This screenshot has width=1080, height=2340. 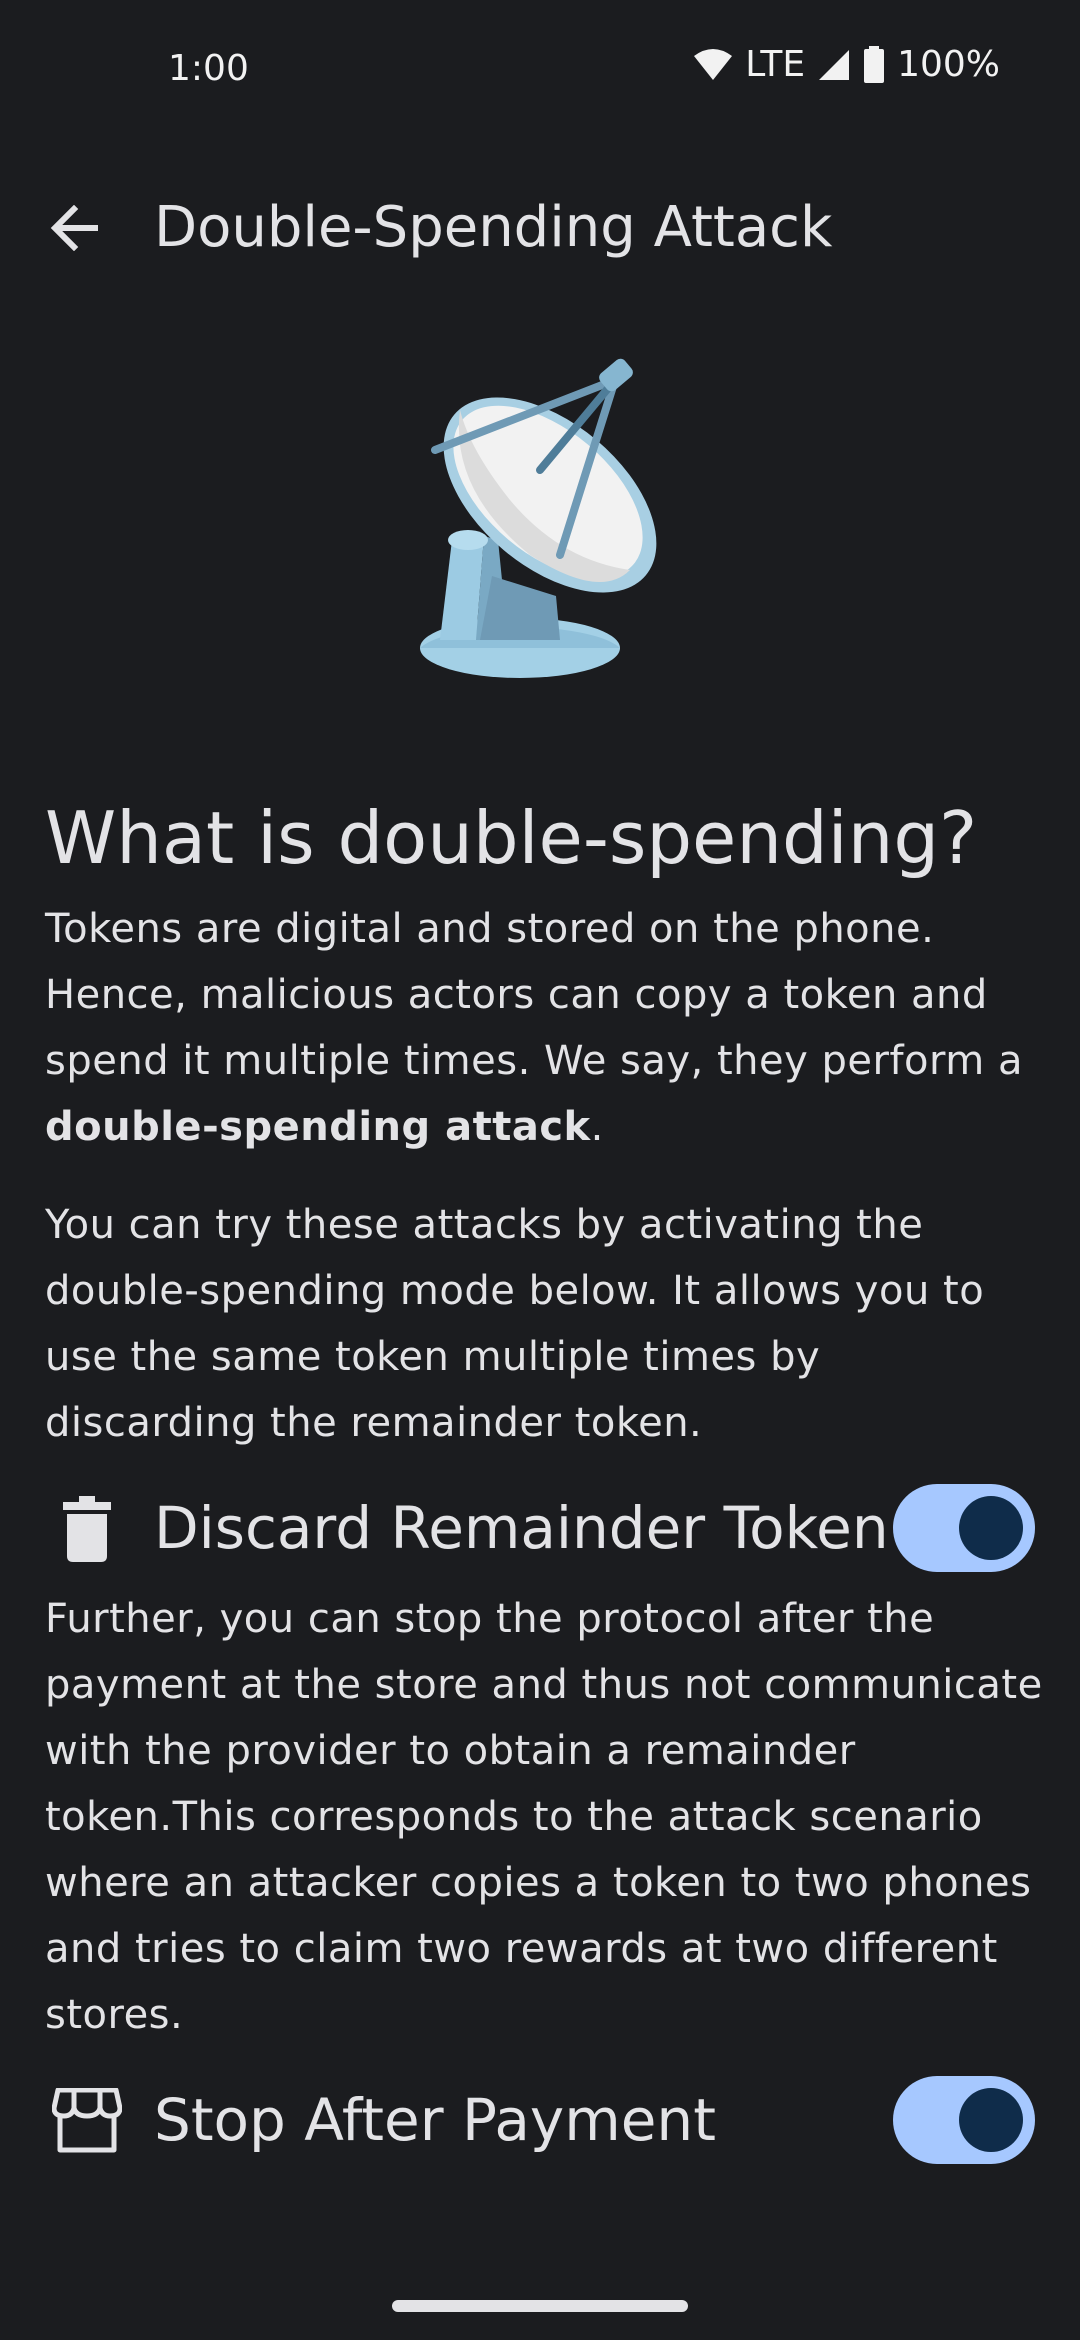 I want to click on discard-remainder-toggle, so click(x=964, y=1528).